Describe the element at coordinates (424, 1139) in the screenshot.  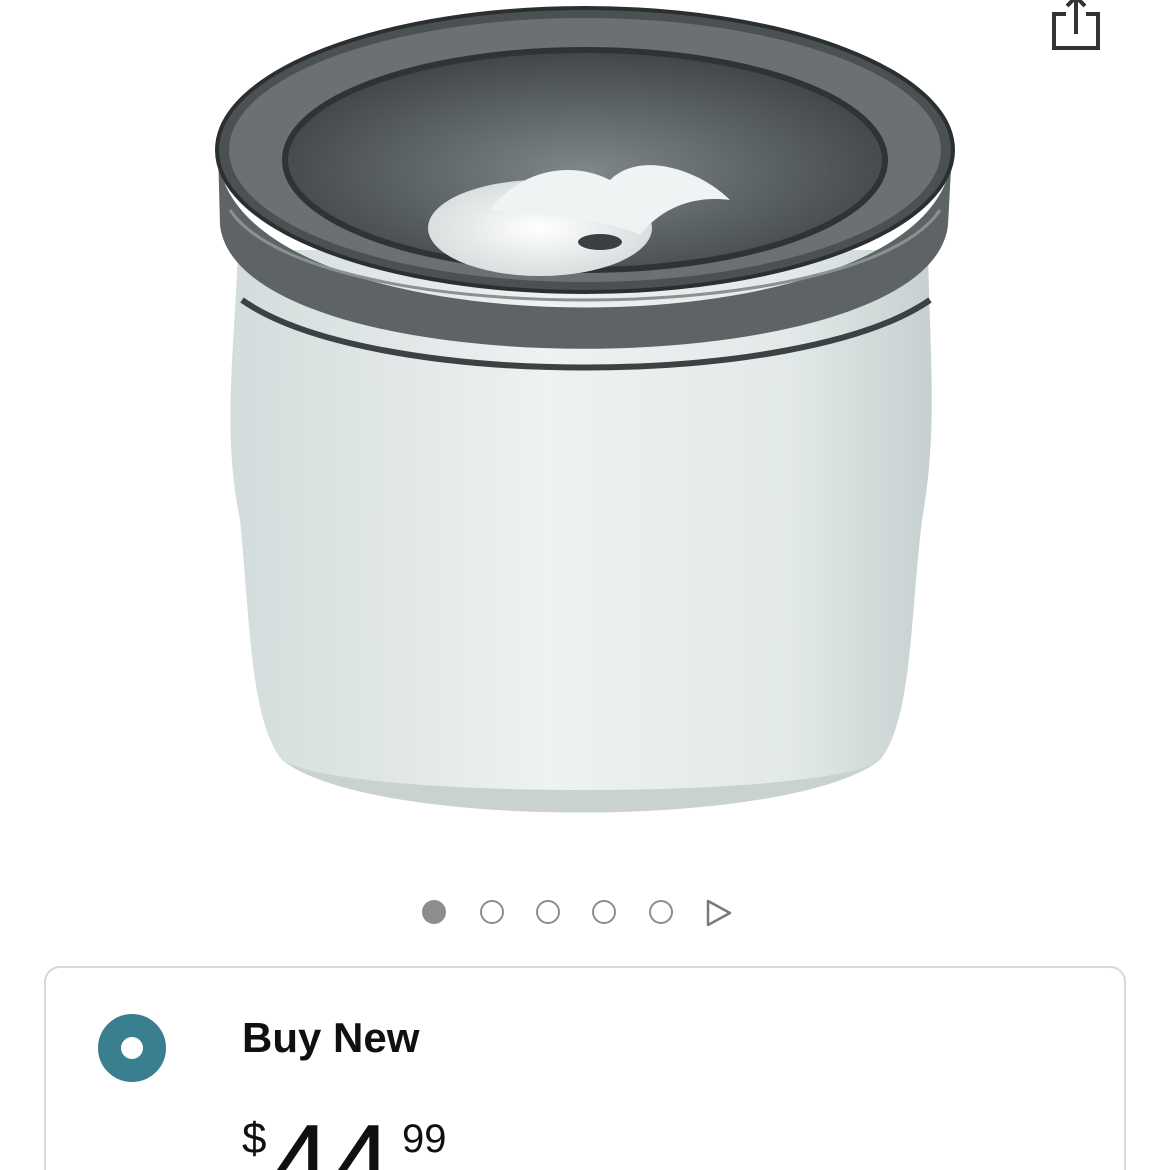
I see `price-fraction: 99` at that location.